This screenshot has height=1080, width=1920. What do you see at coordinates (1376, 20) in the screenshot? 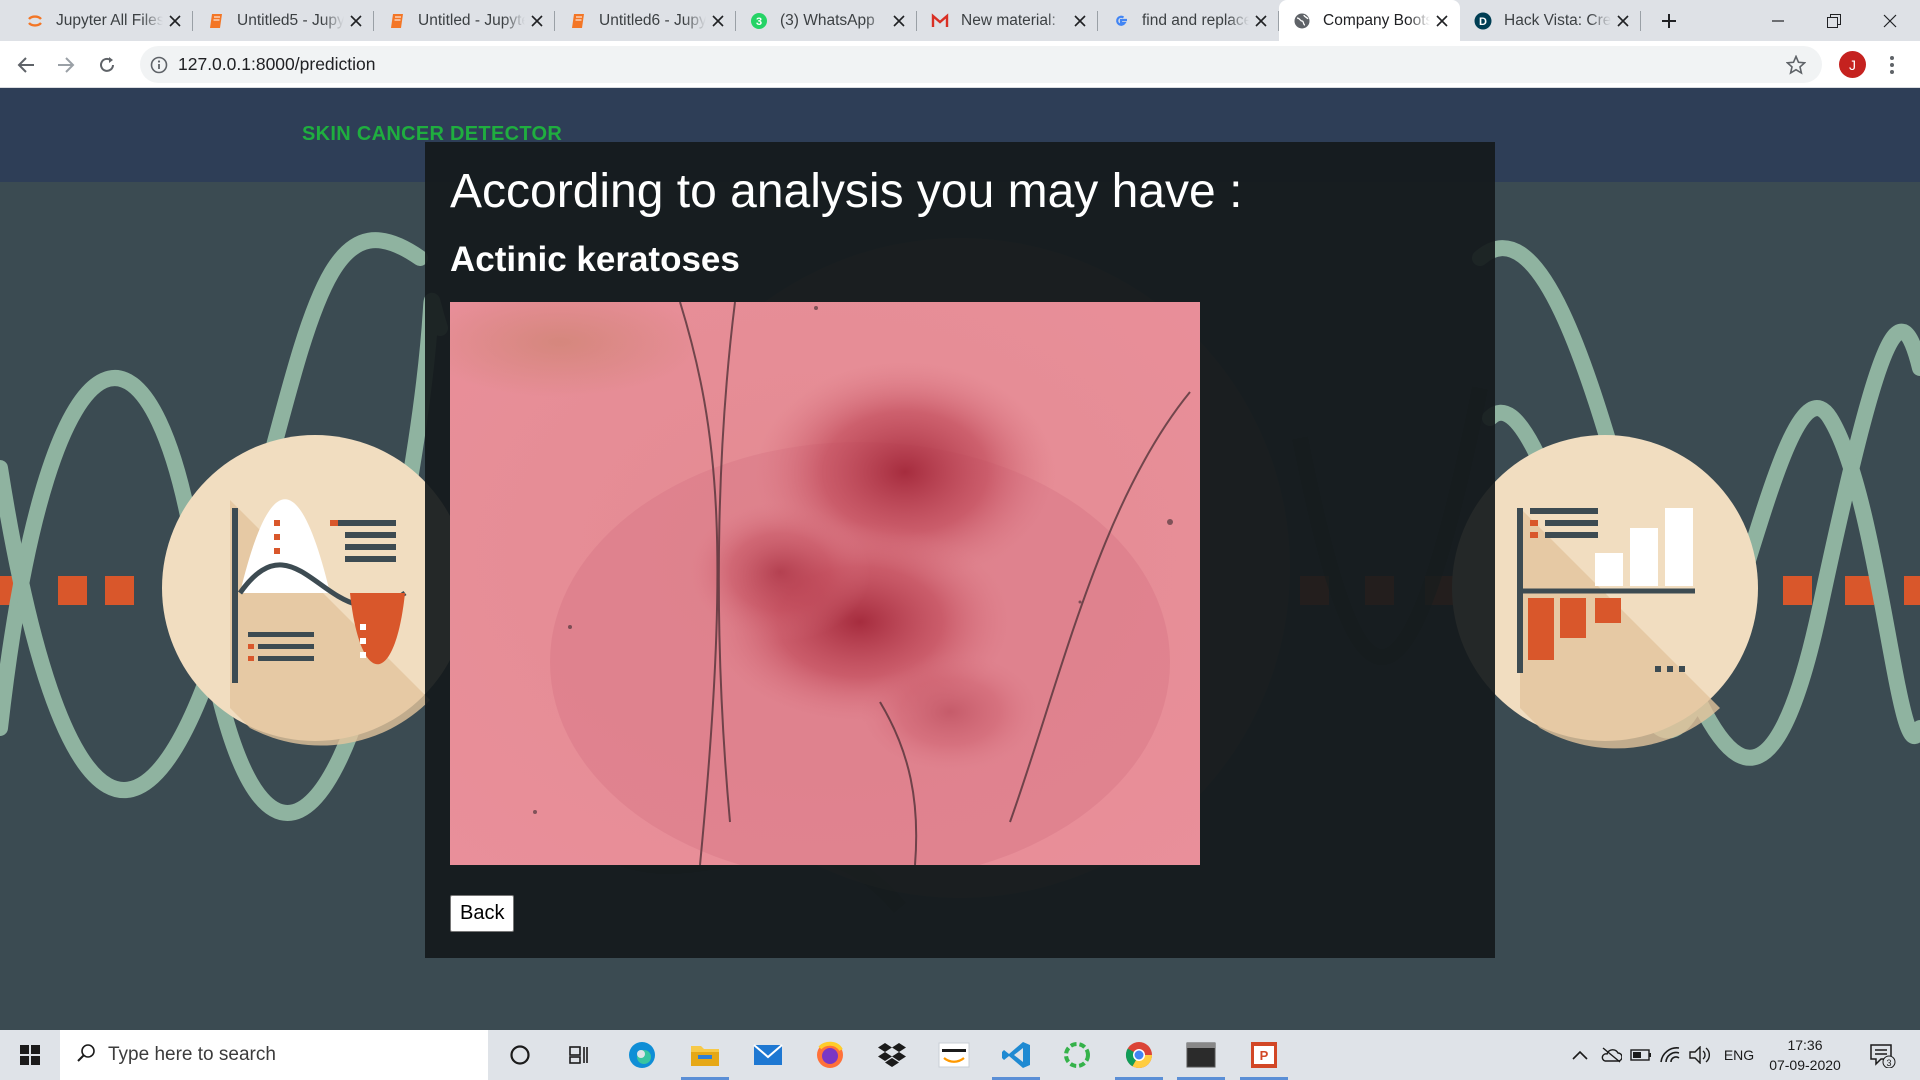
I see `tab-title: Company Bootstrap` at bounding box center [1376, 20].